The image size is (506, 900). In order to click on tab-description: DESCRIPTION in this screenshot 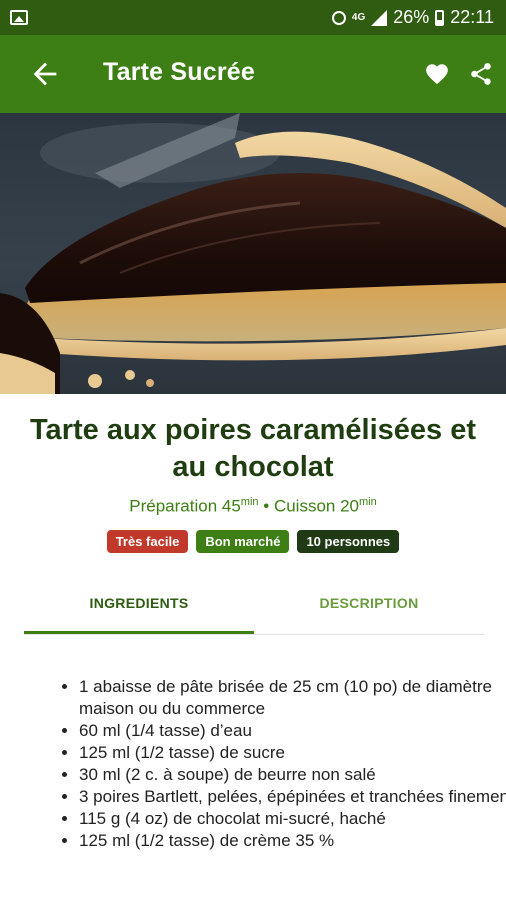, I will do `click(369, 606)`.